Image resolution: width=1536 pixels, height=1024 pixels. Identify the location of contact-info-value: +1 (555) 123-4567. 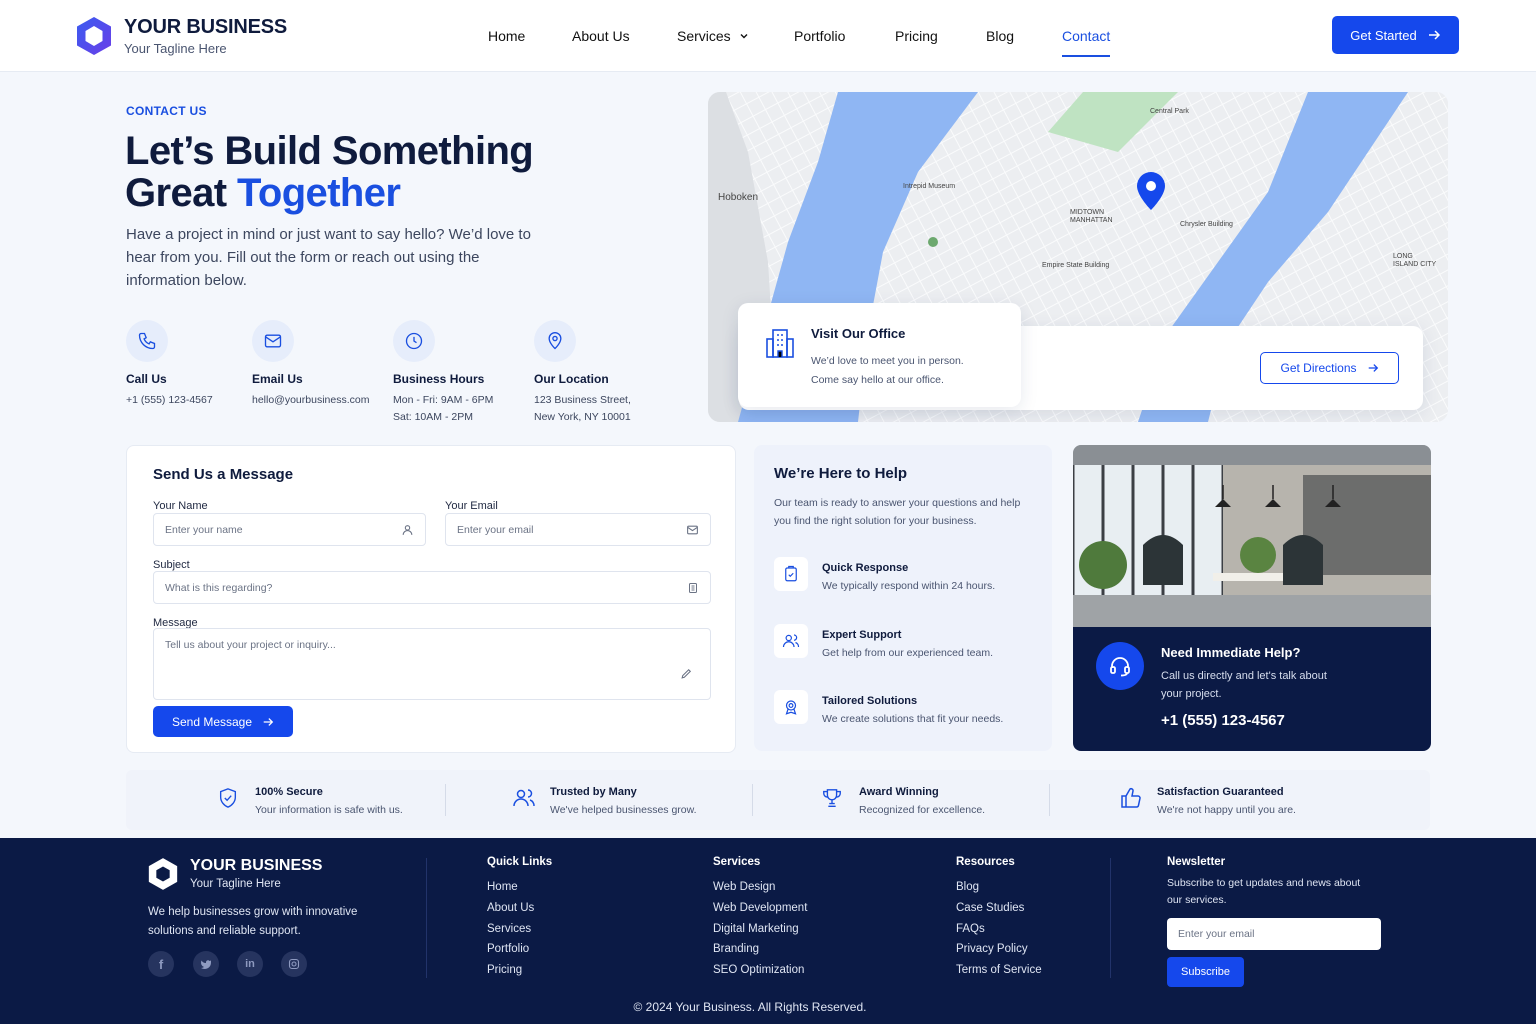
(169, 400).